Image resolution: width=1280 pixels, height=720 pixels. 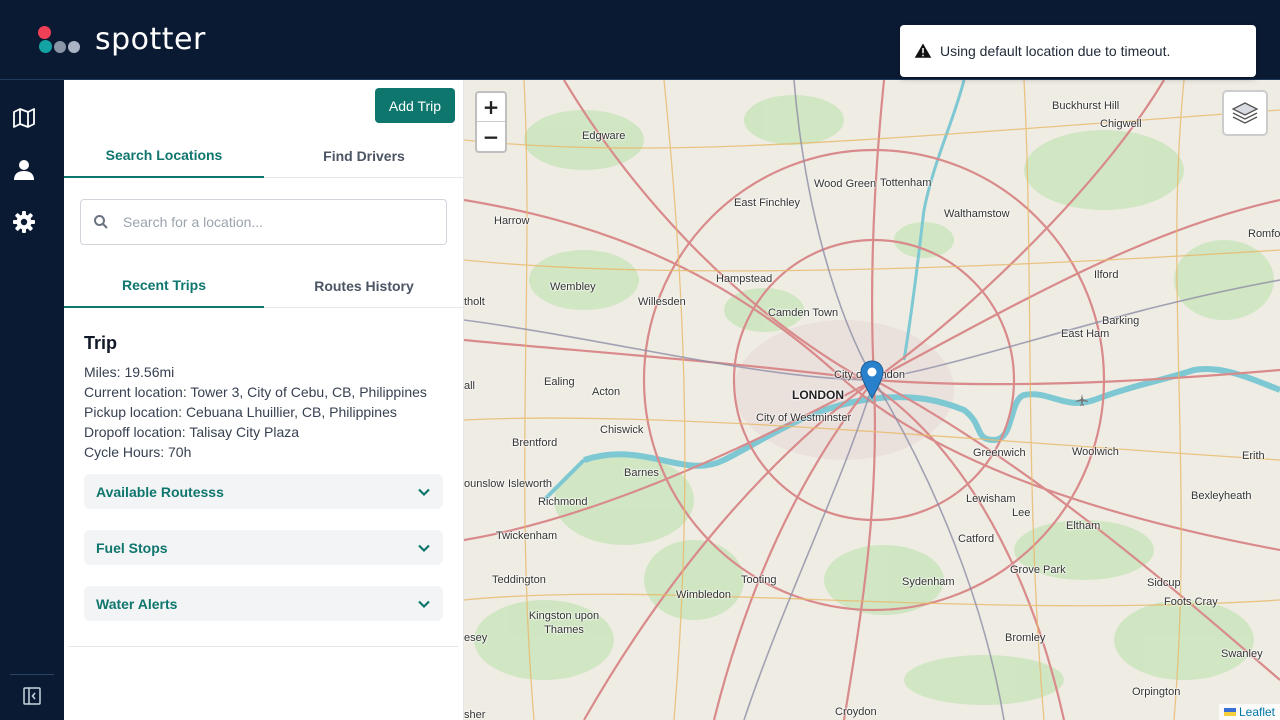 What do you see at coordinates (491, 107) in the screenshot?
I see `zoom-in-button: +` at bounding box center [491, 107].